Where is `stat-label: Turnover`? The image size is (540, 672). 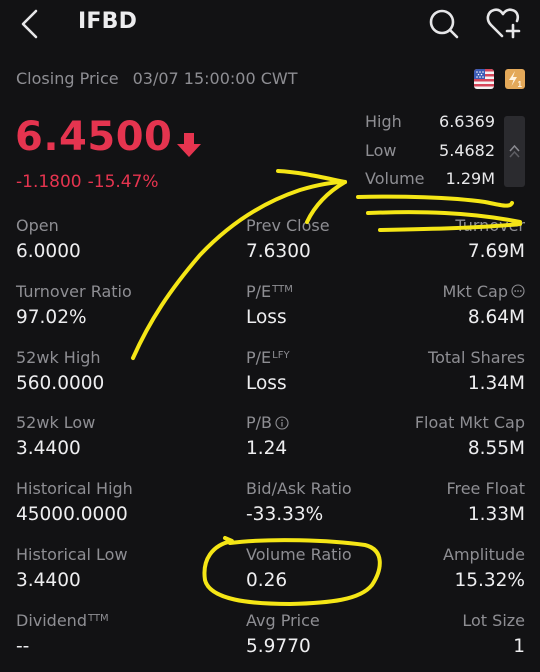
stat-label: Turnover is located at coordinates (490, 225).